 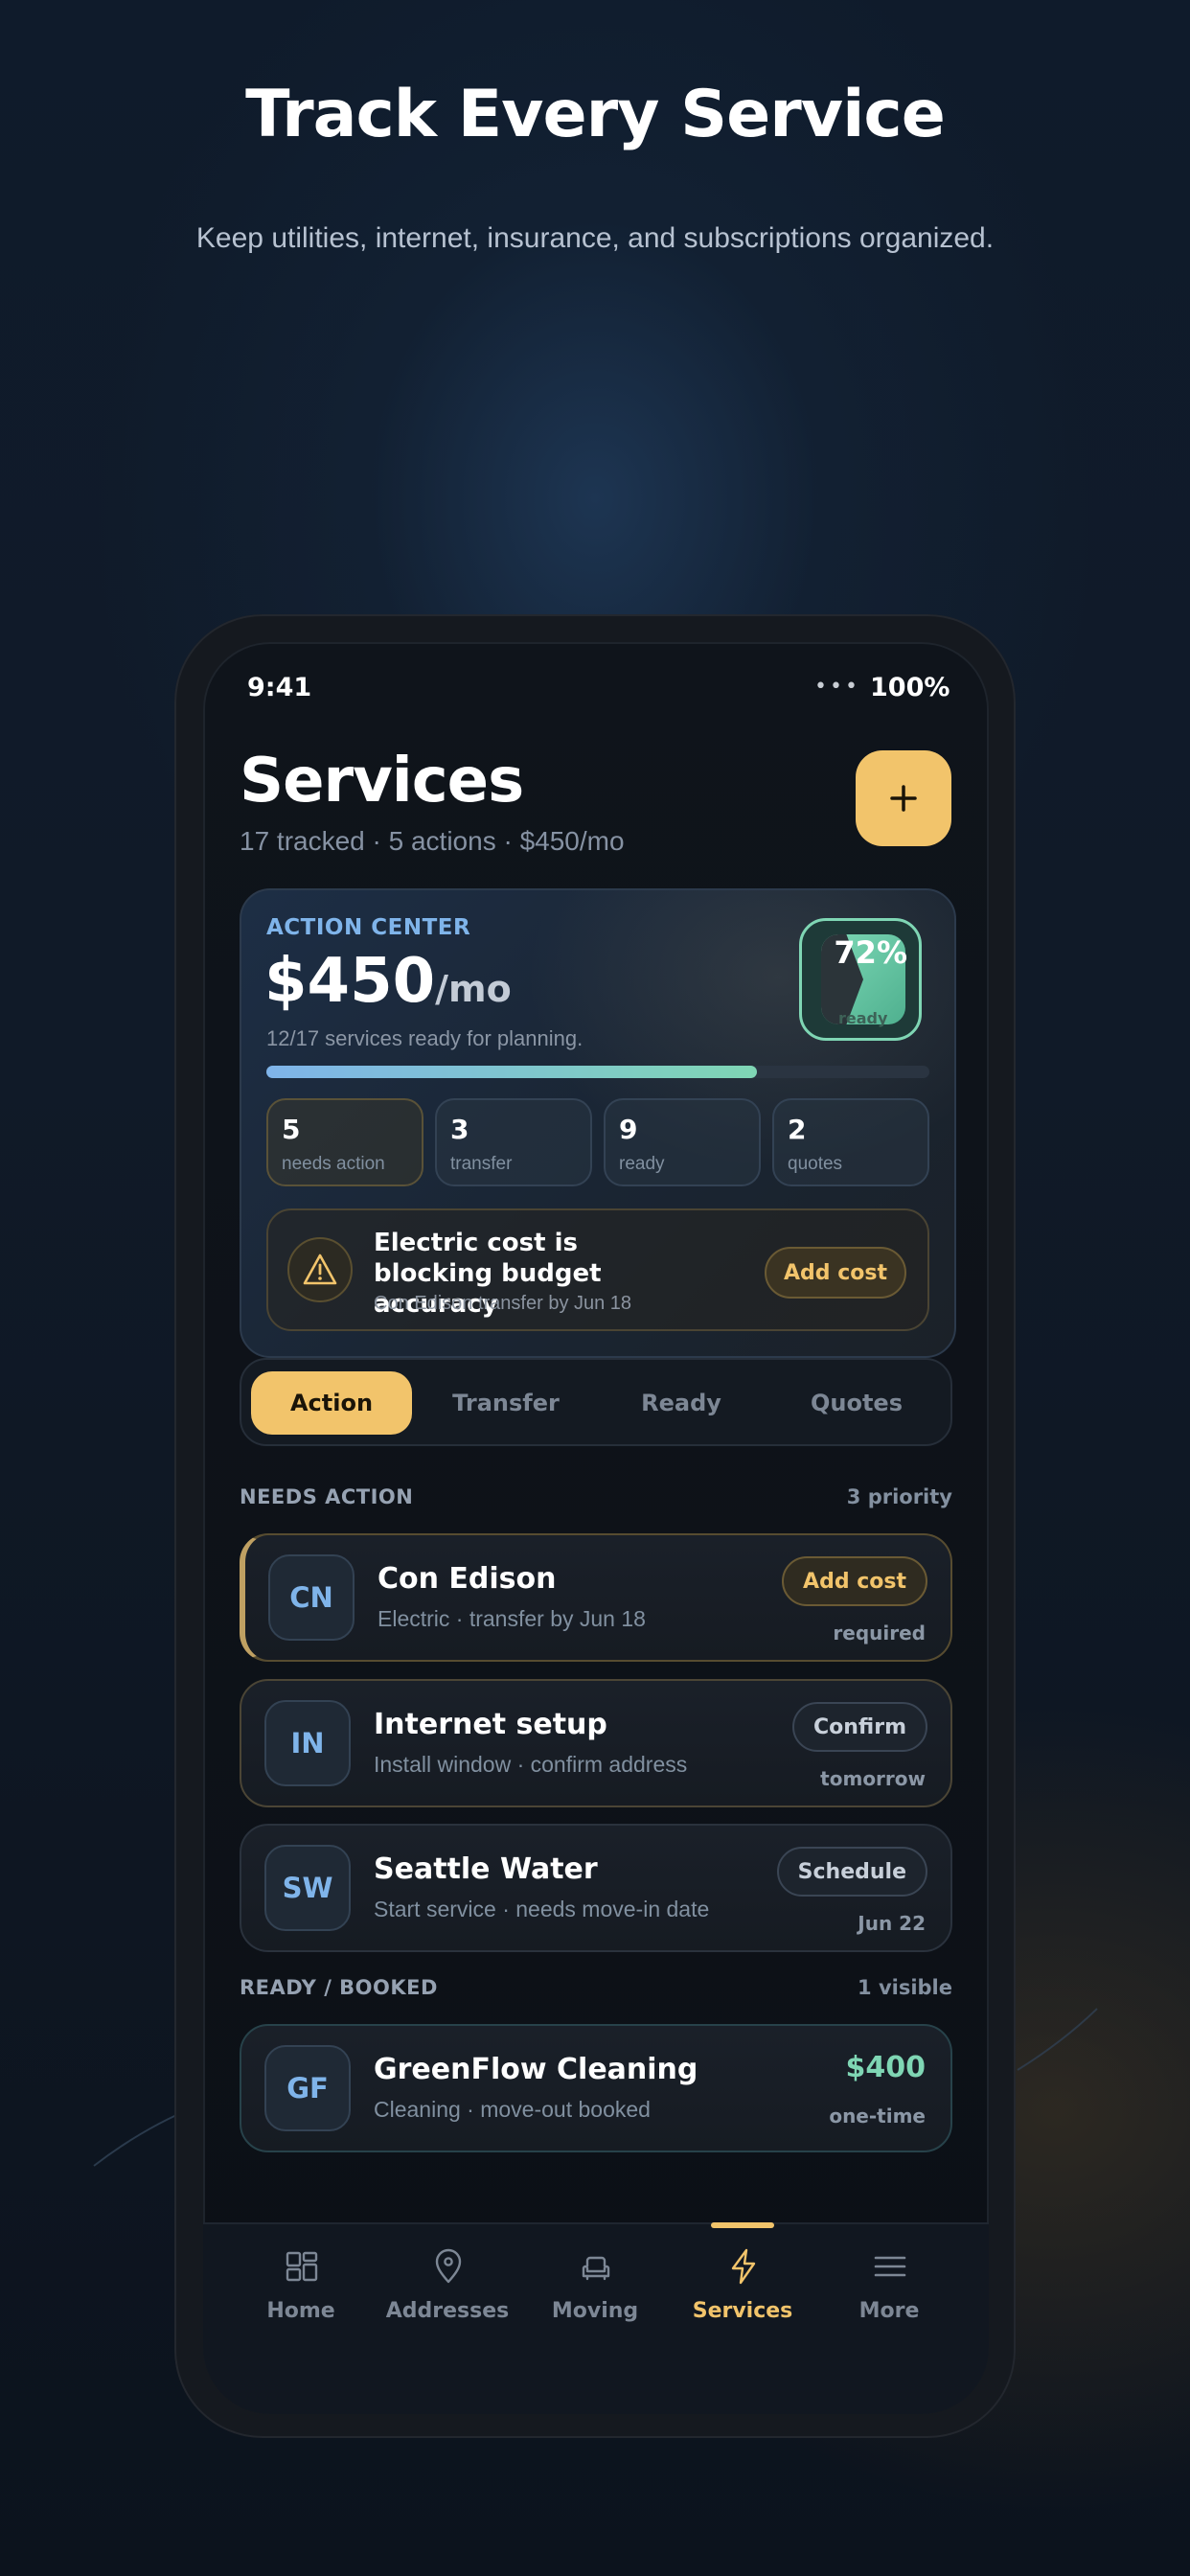 What do you see at coordinates (339, 1988) in the screenshot?
I see `section-heading-ready-booked: READY / BOOKED` at bounding box center [339, 1988].